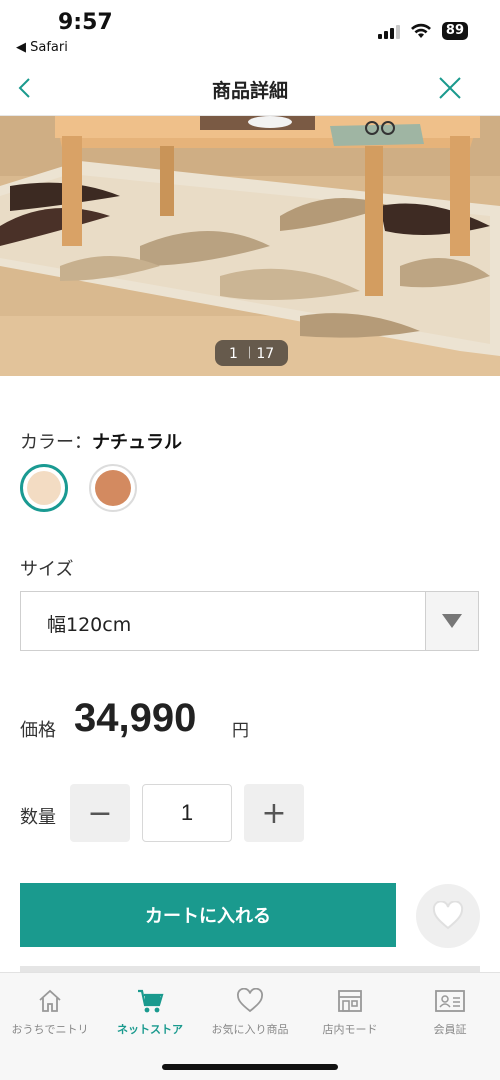  Describe the element at coordinates (450, 88) in the screenshot. I see `close-icon` at that location.